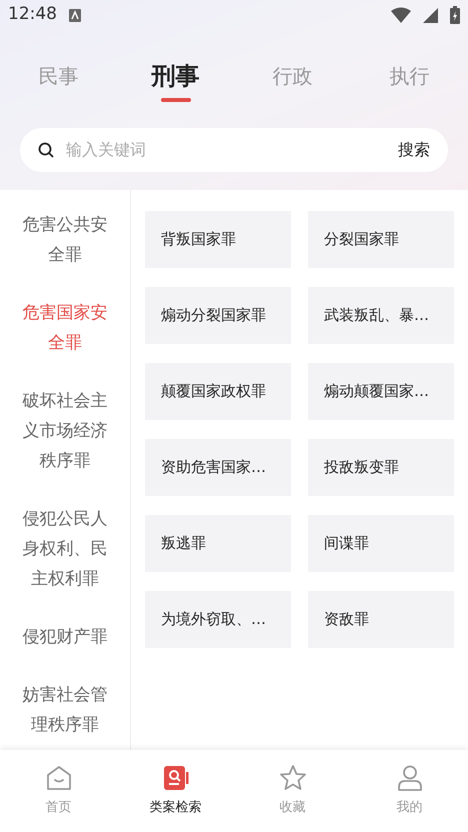 The image size is (468, 832). I want to click on wifi-icon, so click(401, 15).